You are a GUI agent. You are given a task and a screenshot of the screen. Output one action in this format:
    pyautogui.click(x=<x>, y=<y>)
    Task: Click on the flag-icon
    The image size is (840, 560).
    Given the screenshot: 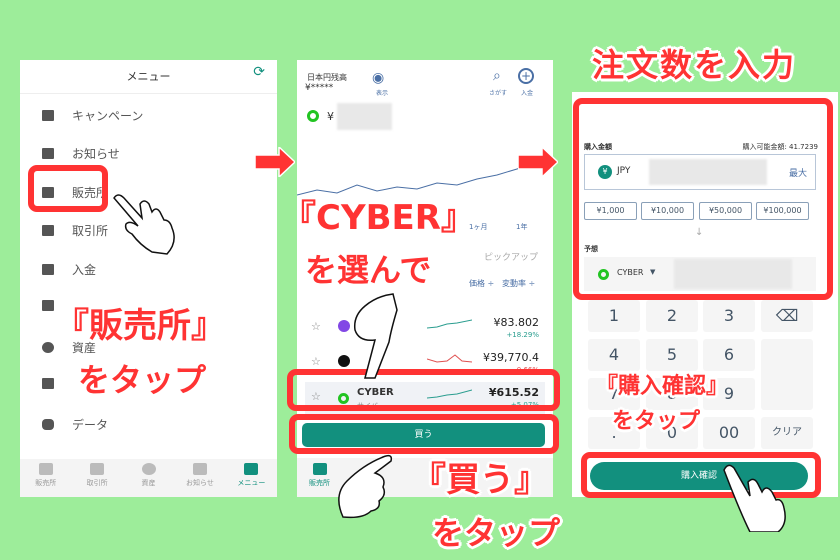 What is the action you would take?
    pyautogui.click(x=48, y=115)
    